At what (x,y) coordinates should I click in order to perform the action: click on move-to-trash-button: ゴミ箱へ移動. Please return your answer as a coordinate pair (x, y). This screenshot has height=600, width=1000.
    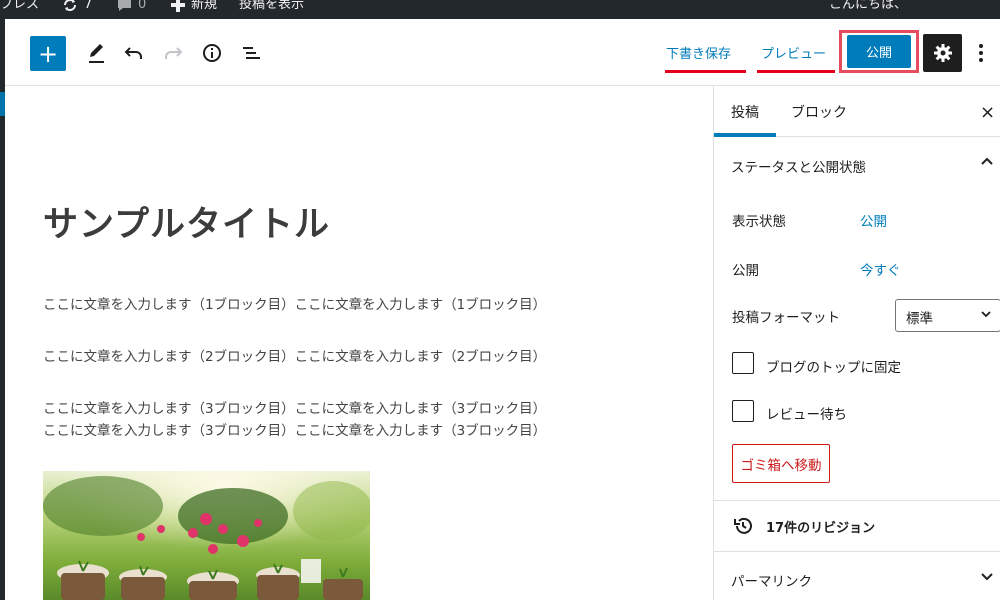
    Looking at the image, I should click on (781, 463).